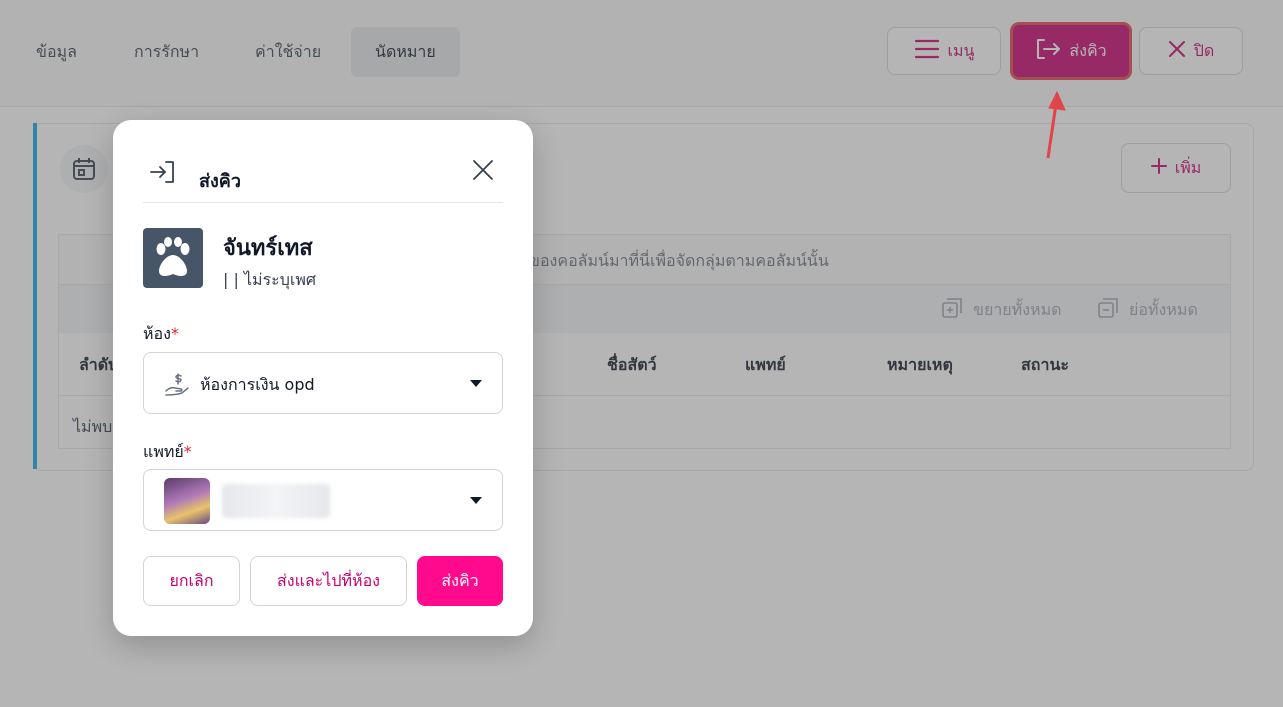  What do you see at coordinates (220, 181) in the screenshot?
I see `dialog-title: ส่งคิว` at bounding box center [220, 181].